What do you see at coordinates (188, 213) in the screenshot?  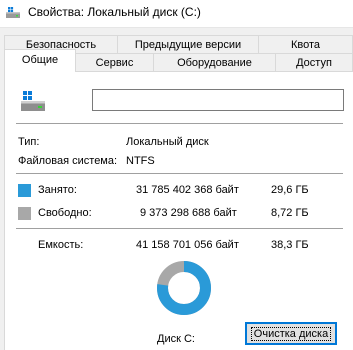 I see `free-bytes: 9 373 298 688 байт` at bounding box center [188, 213].